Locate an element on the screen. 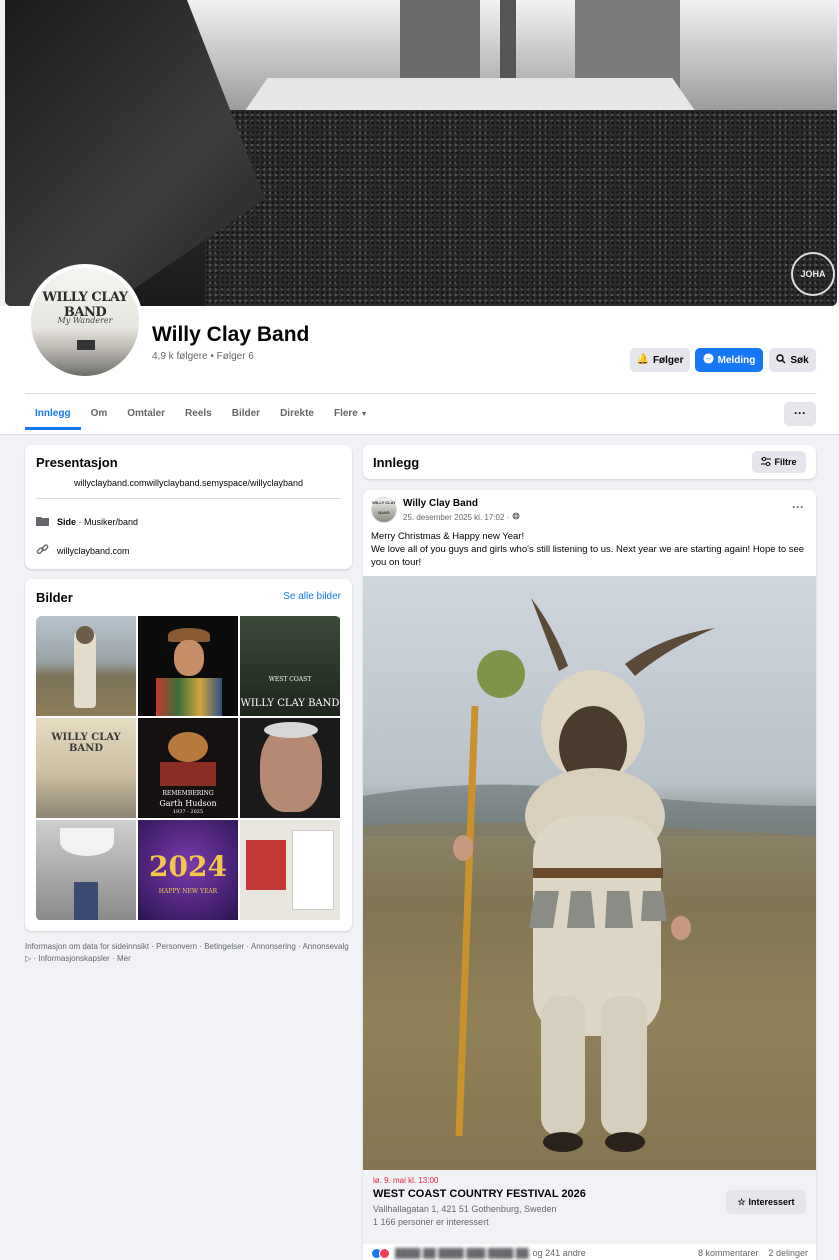 Image resolution: width=839 pixels, height=1260 pixels. messenger-icon is located at coordinates (708, 360).